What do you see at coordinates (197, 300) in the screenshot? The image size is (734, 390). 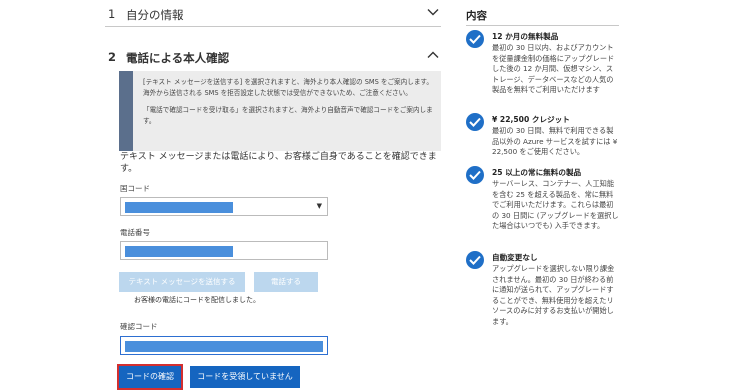 I see `code-sent-note: お客様の電話にコードを配信しました。` at bounding box center [197, 300].